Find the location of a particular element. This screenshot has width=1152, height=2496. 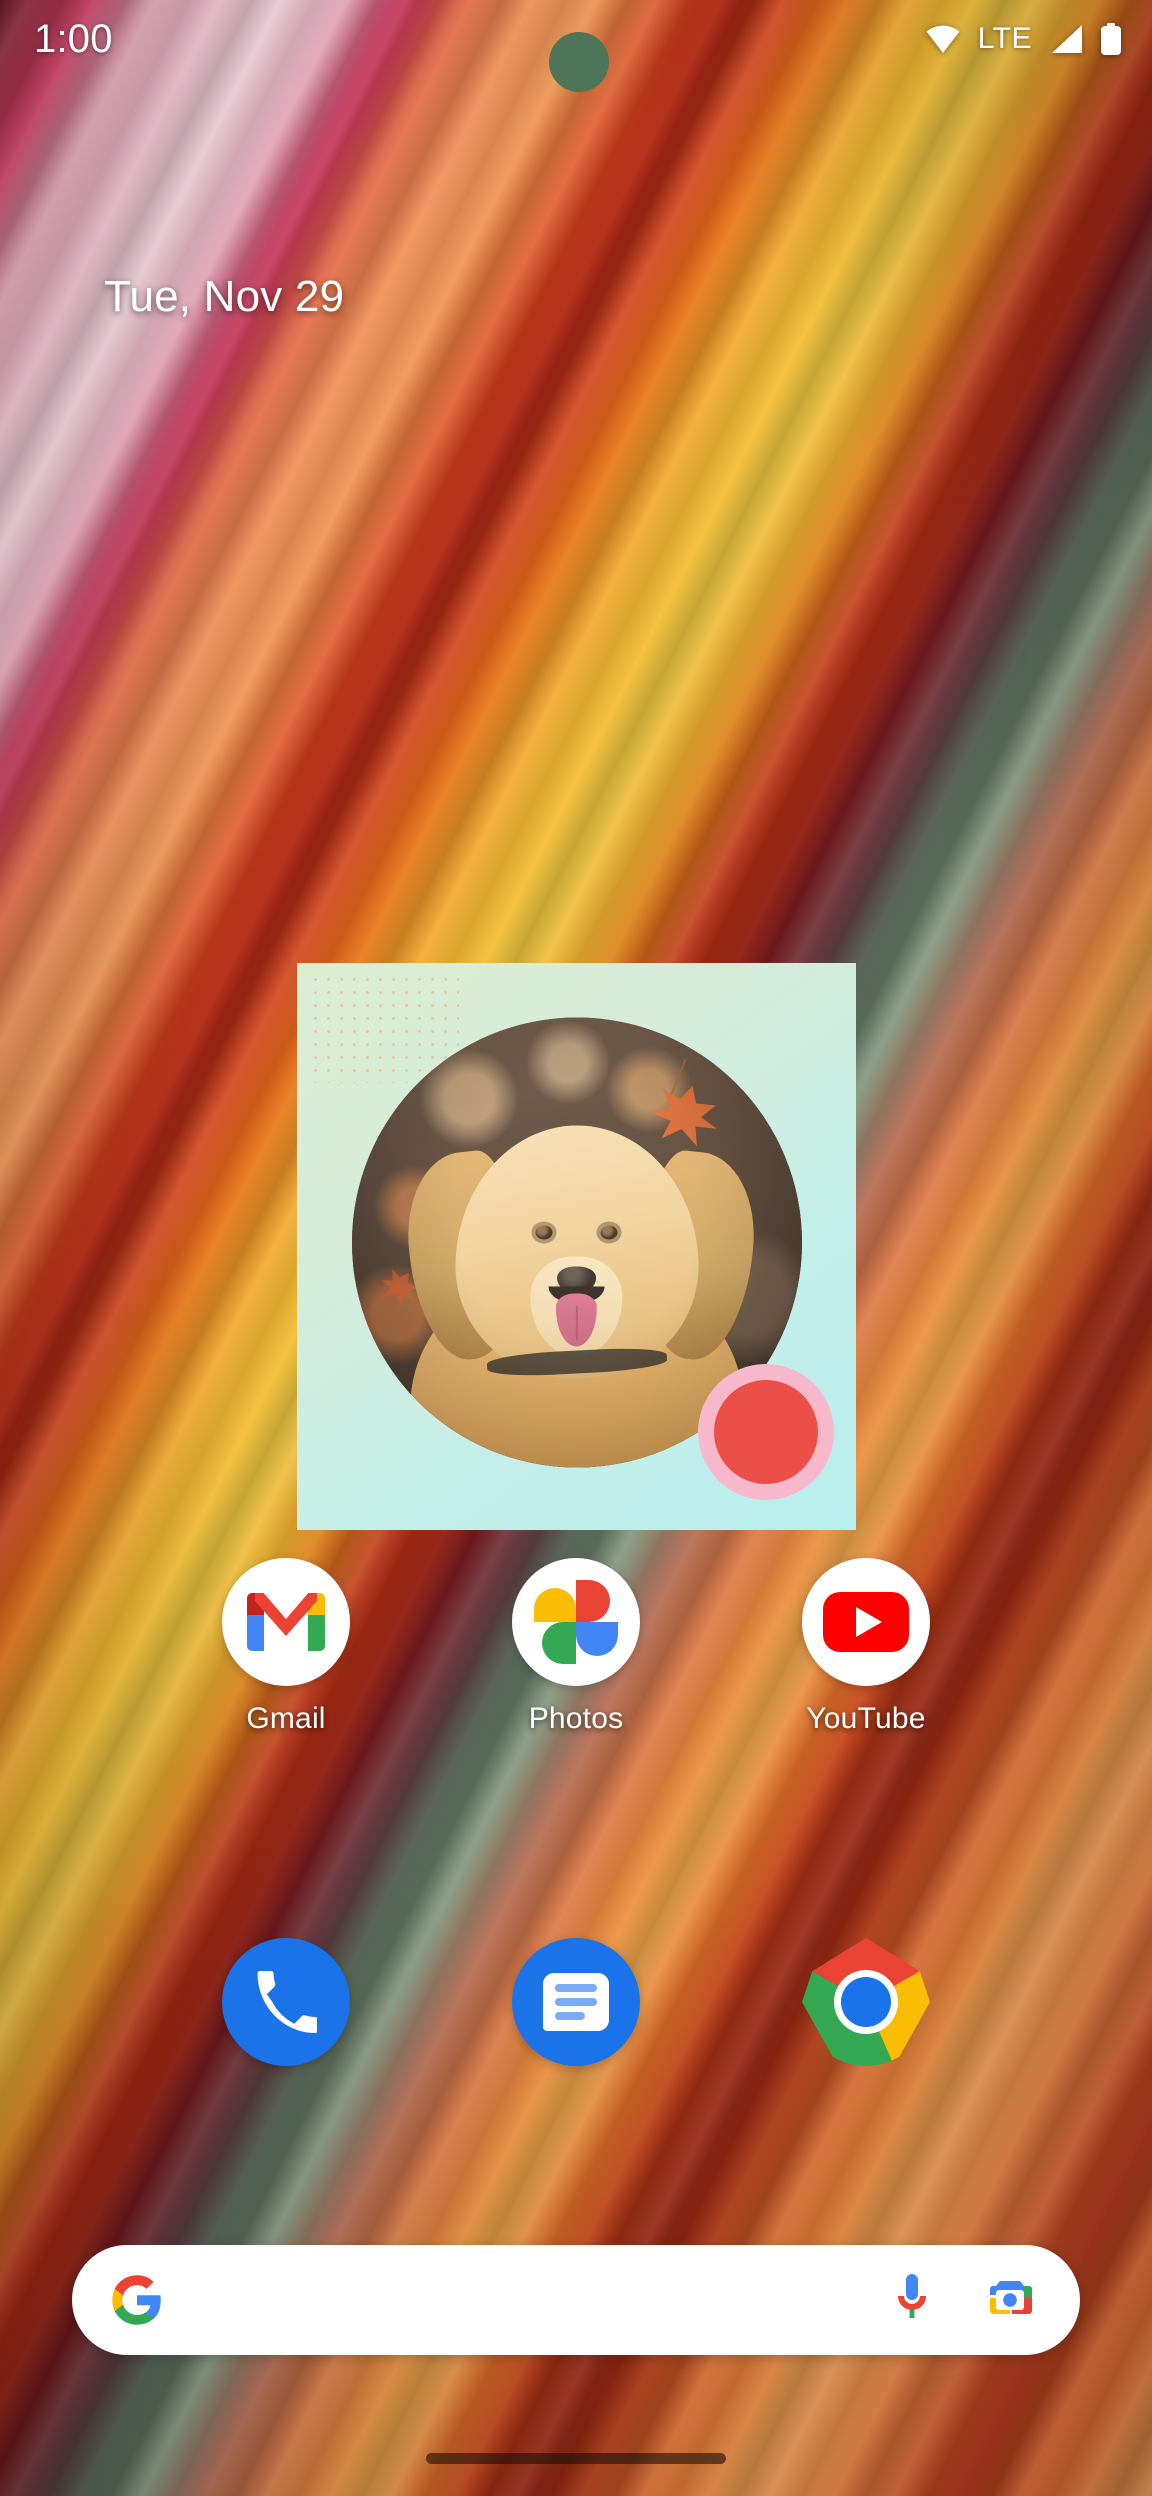

status-clock: 1:00 is located at coordinates (73, 38).